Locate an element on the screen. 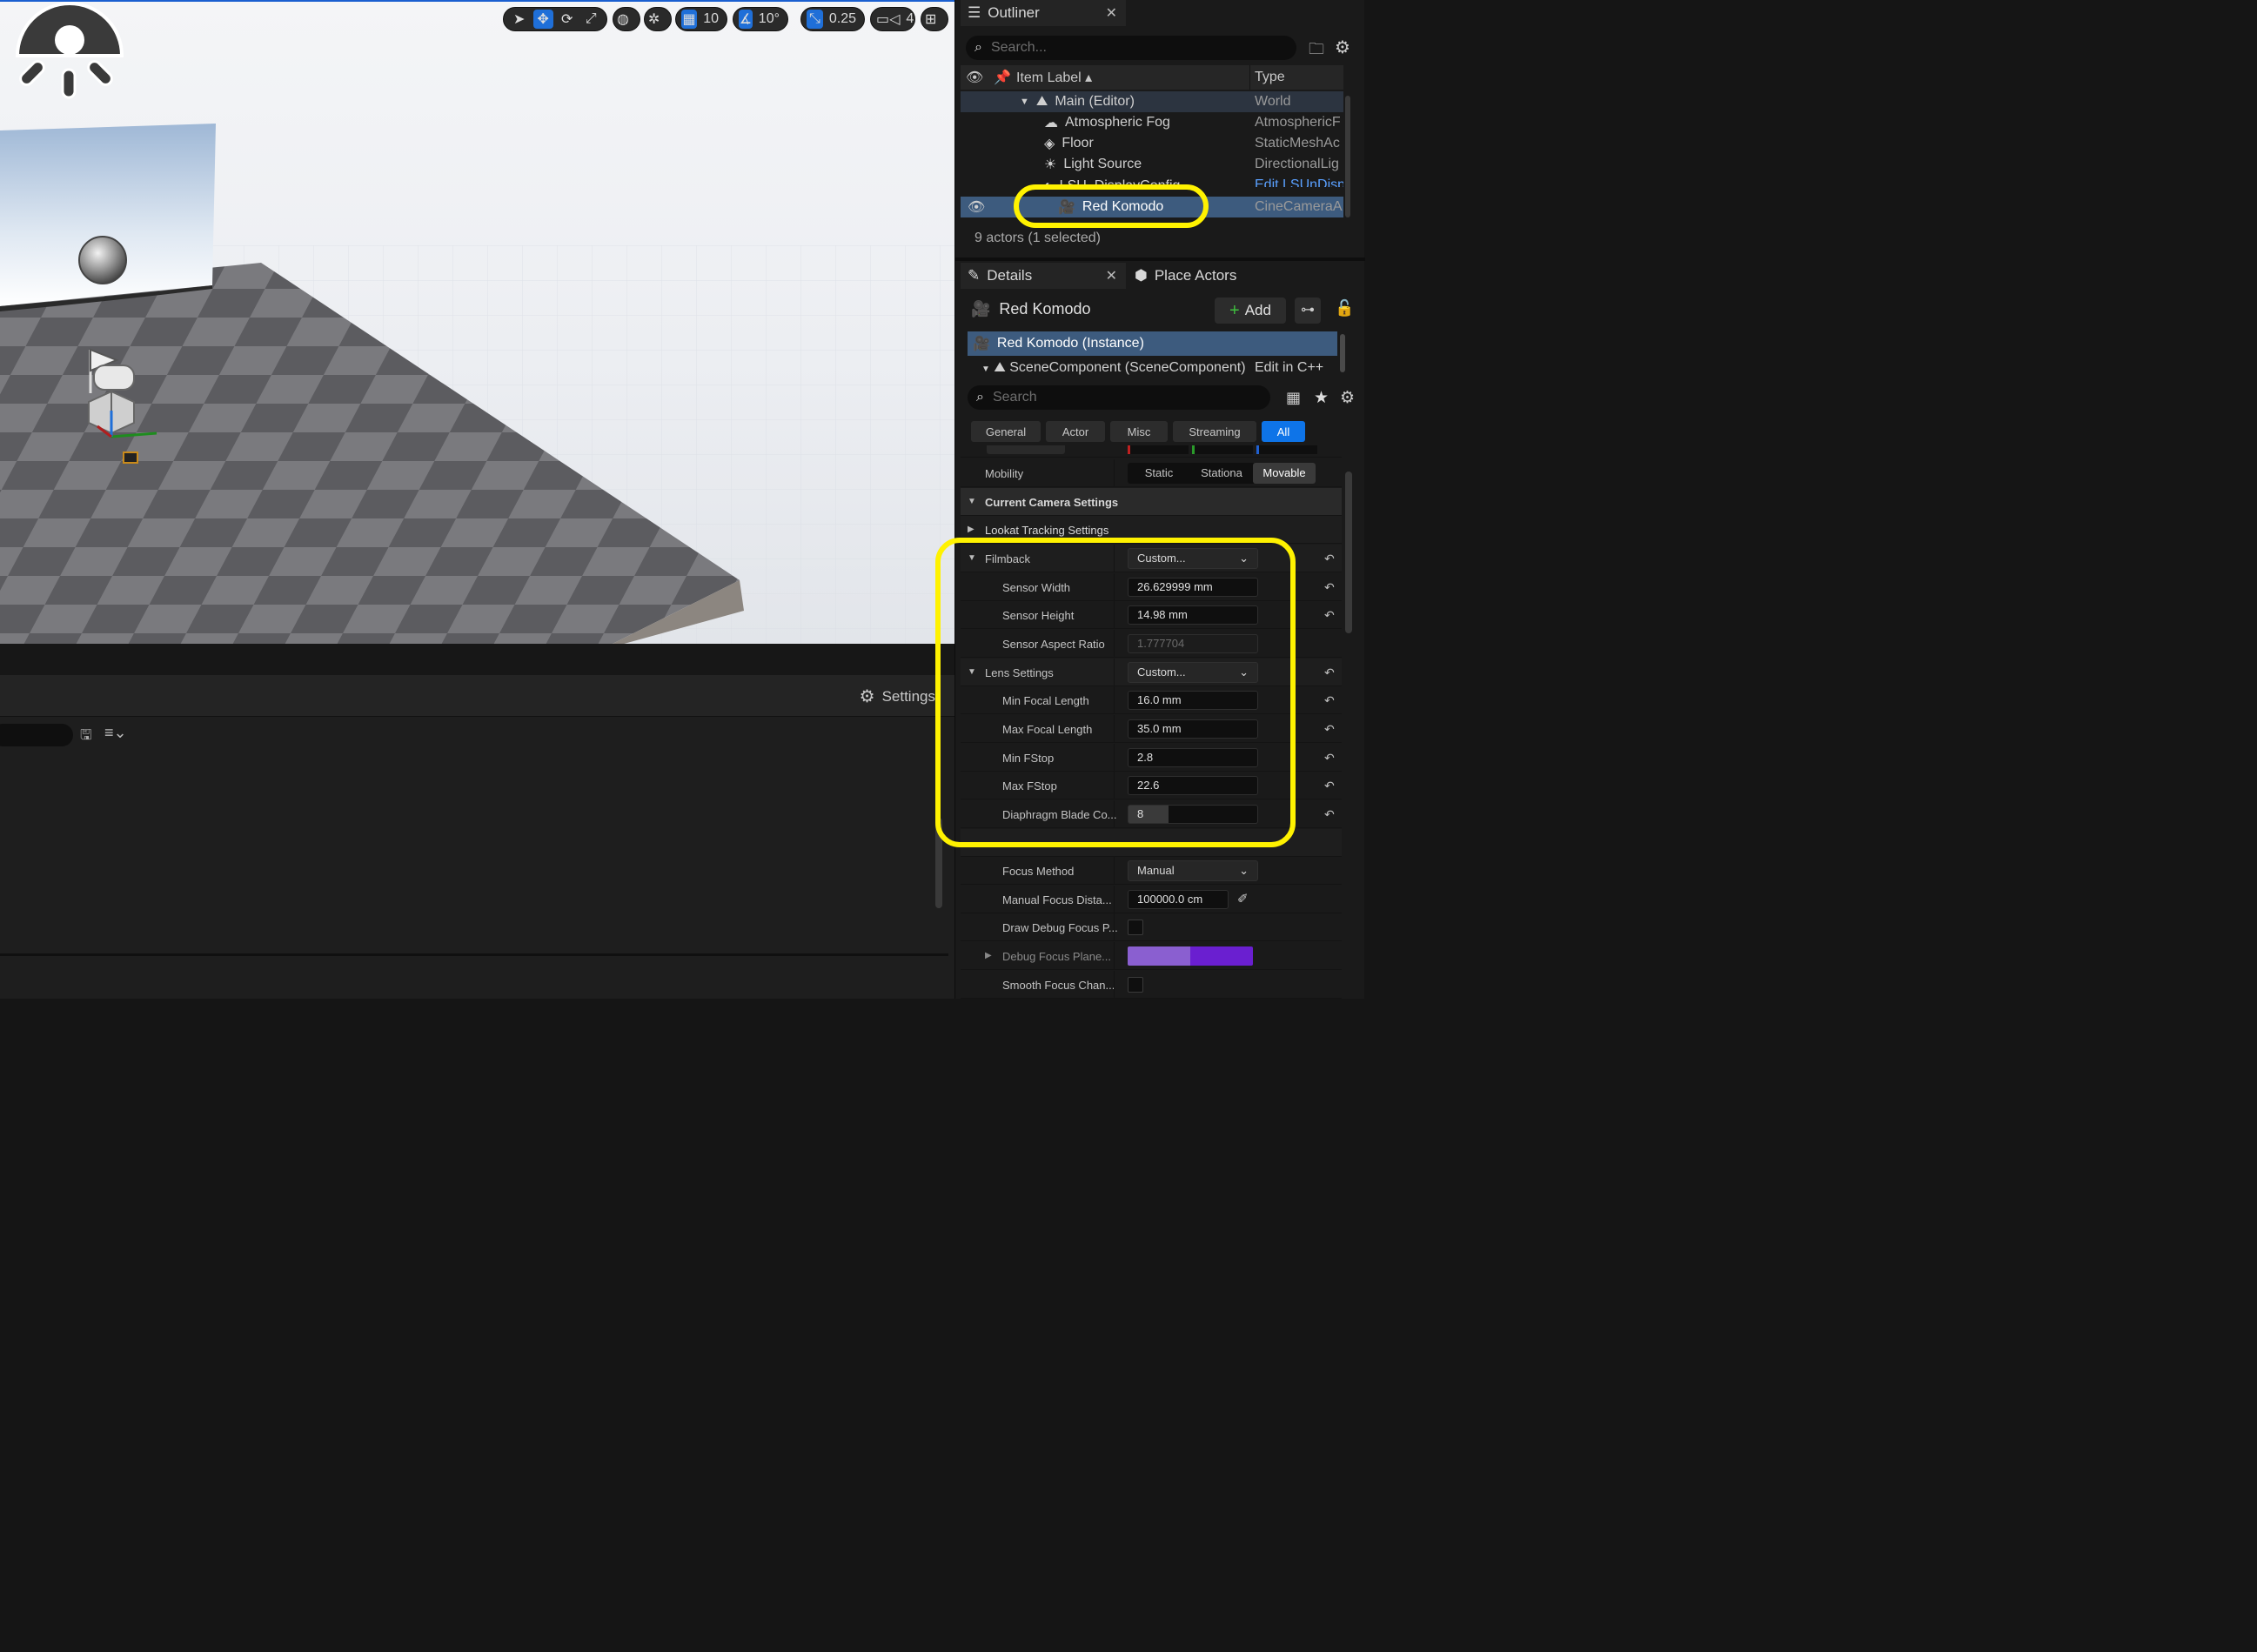 This screenshot has width=2257, height=1652. settings-label: Settings is located at coordinates (908, 696).